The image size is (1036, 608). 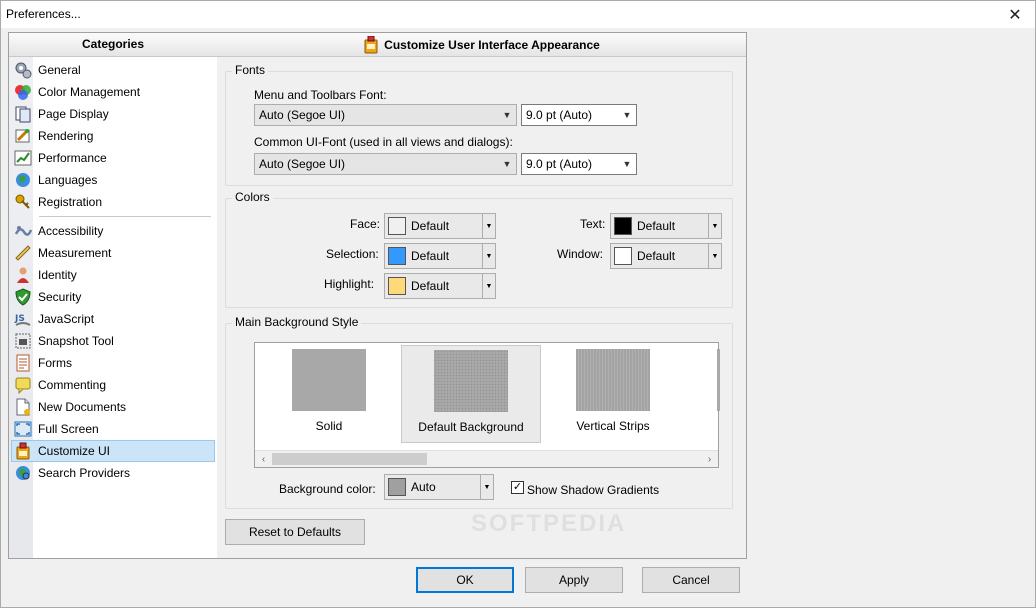 I want to click on category-label: Languages, so click(x=68, y=180).